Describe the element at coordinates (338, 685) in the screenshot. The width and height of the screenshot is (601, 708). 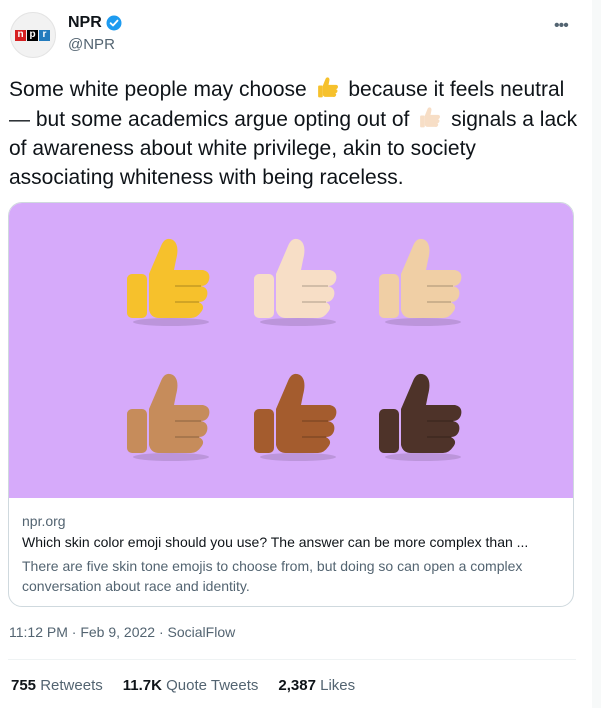
I see `likes-label: Likes` at that location.